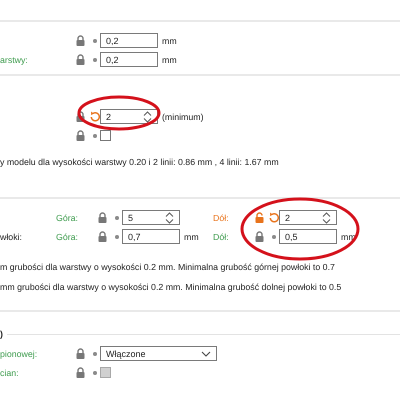 This screenshot has width=400, height=400. Describe the element at coordinates (151, 217) in the screenshot. I see `spin-field: 5` at that location.